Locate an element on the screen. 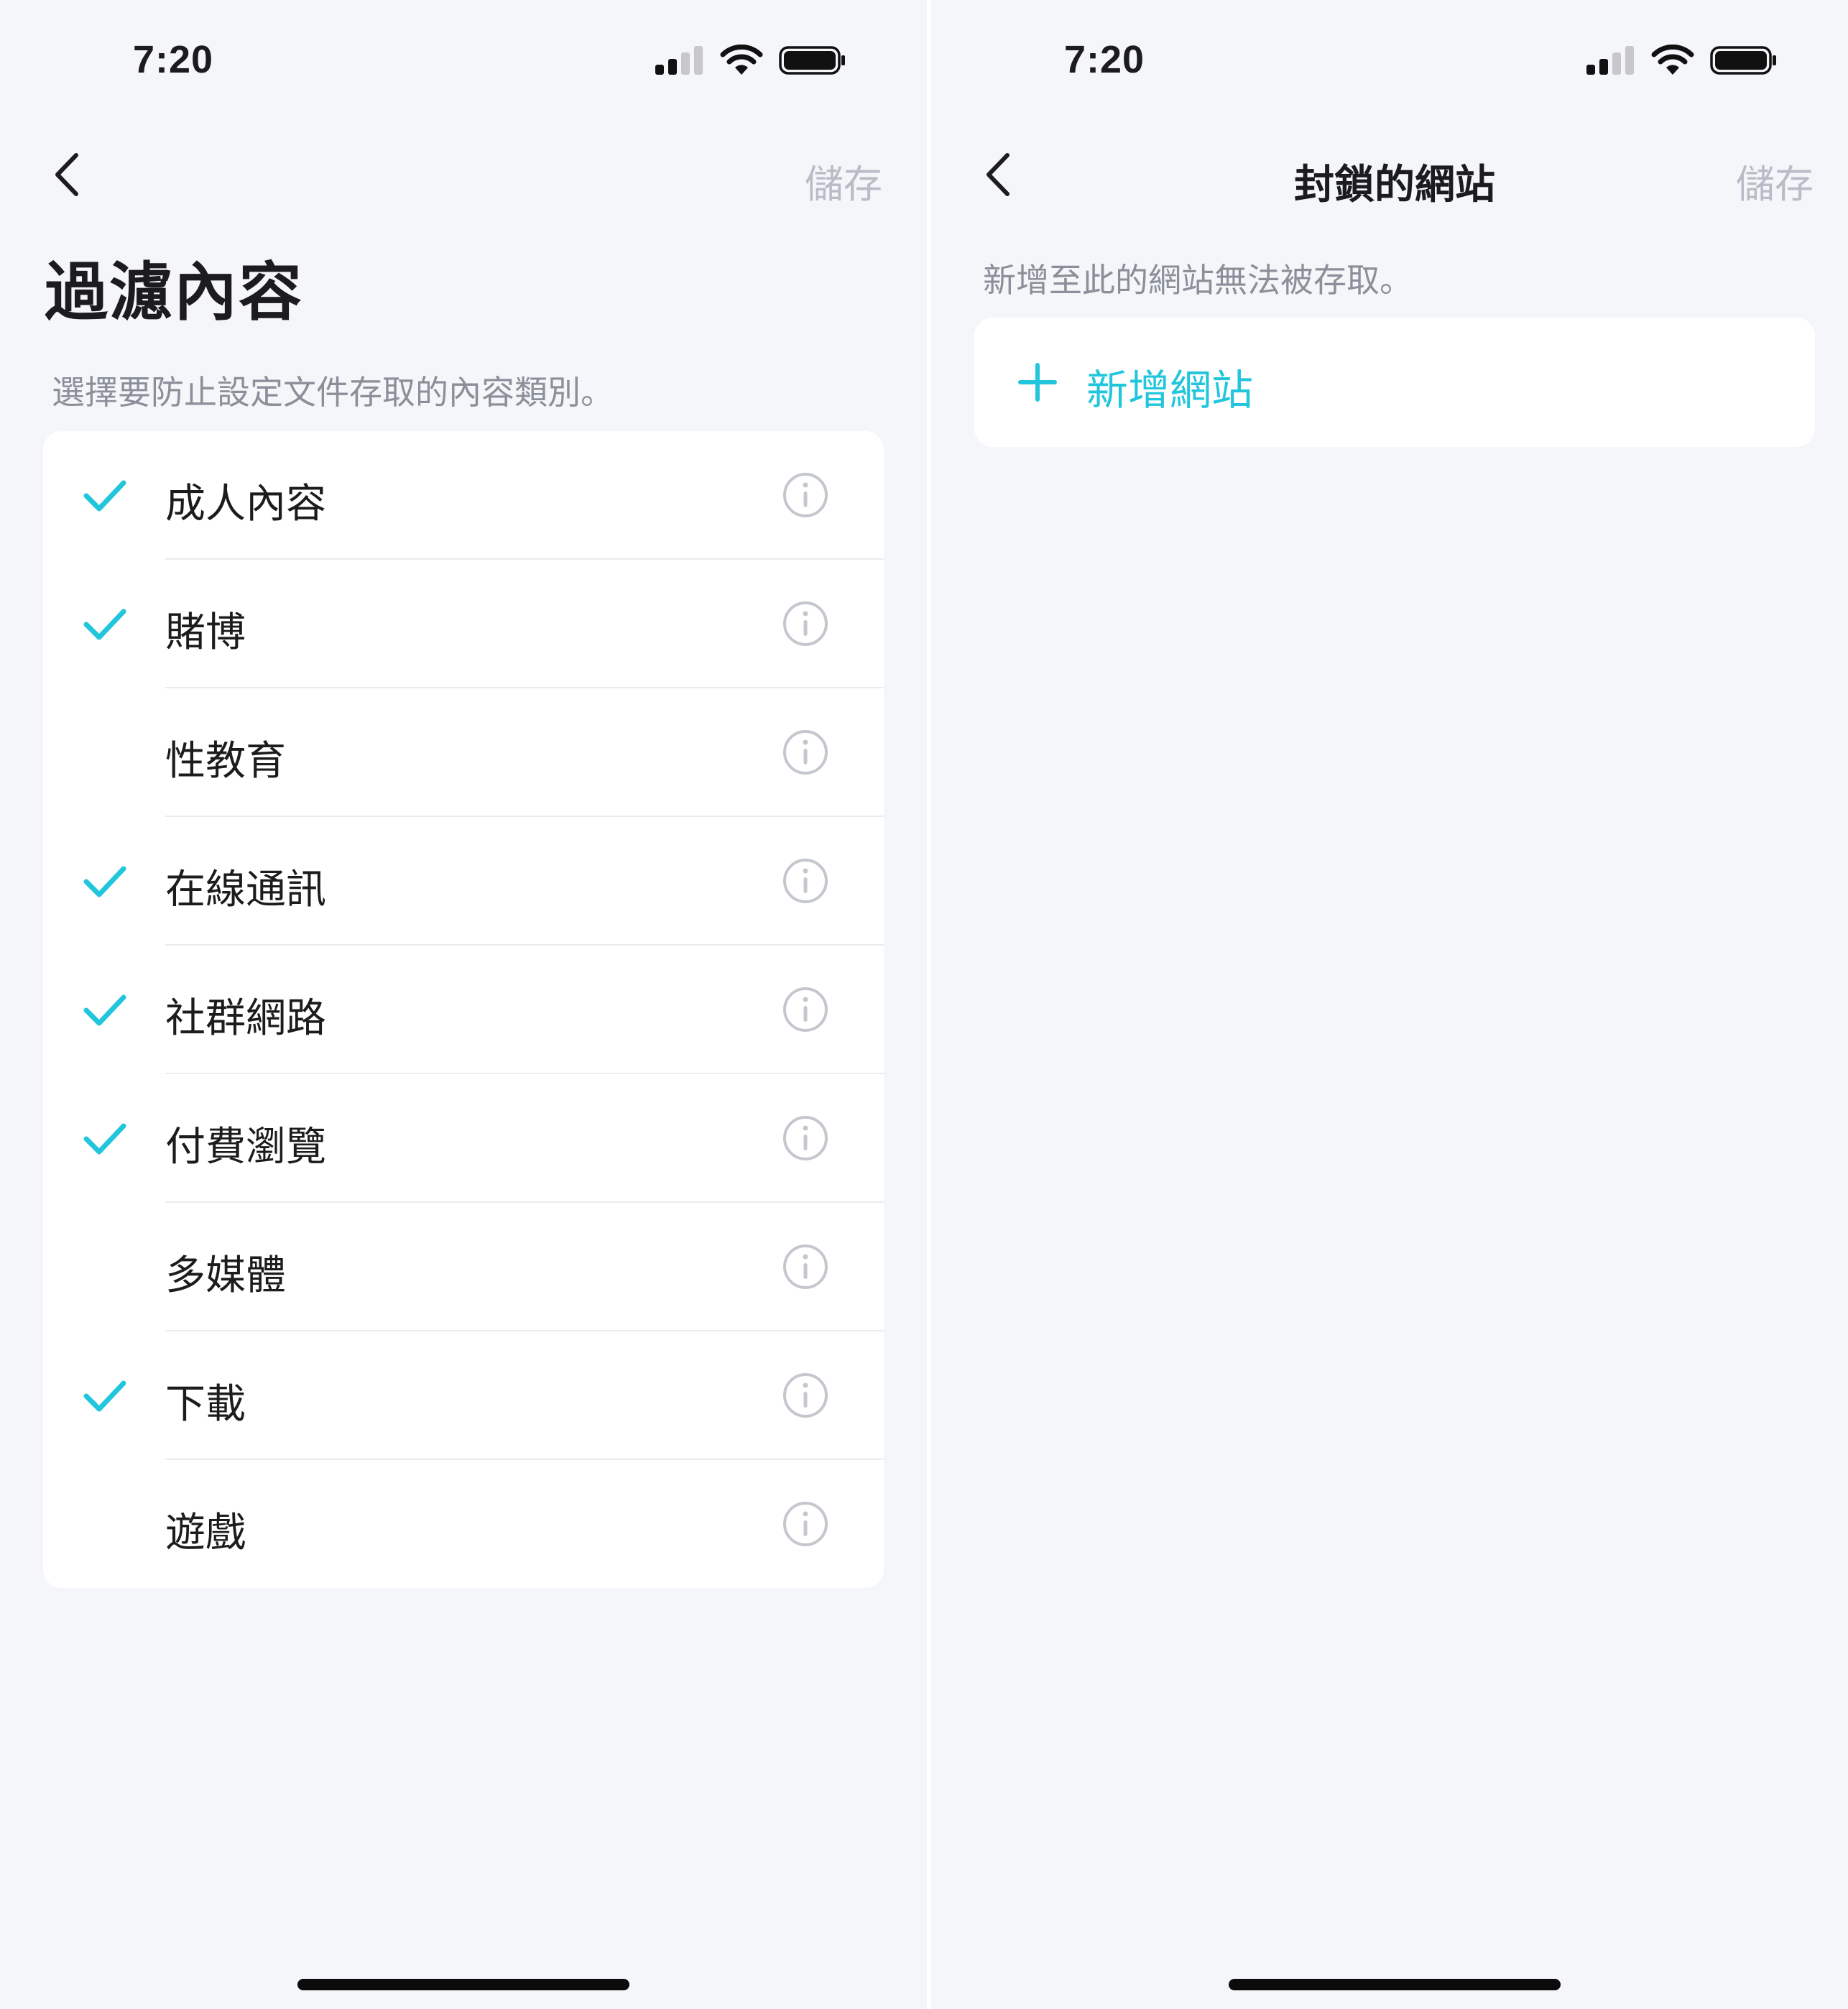 Image resolution: width=1848 pixels, height=2009 pixels. category-item-adult: 成人內容 is located at coordinates (463, 495).